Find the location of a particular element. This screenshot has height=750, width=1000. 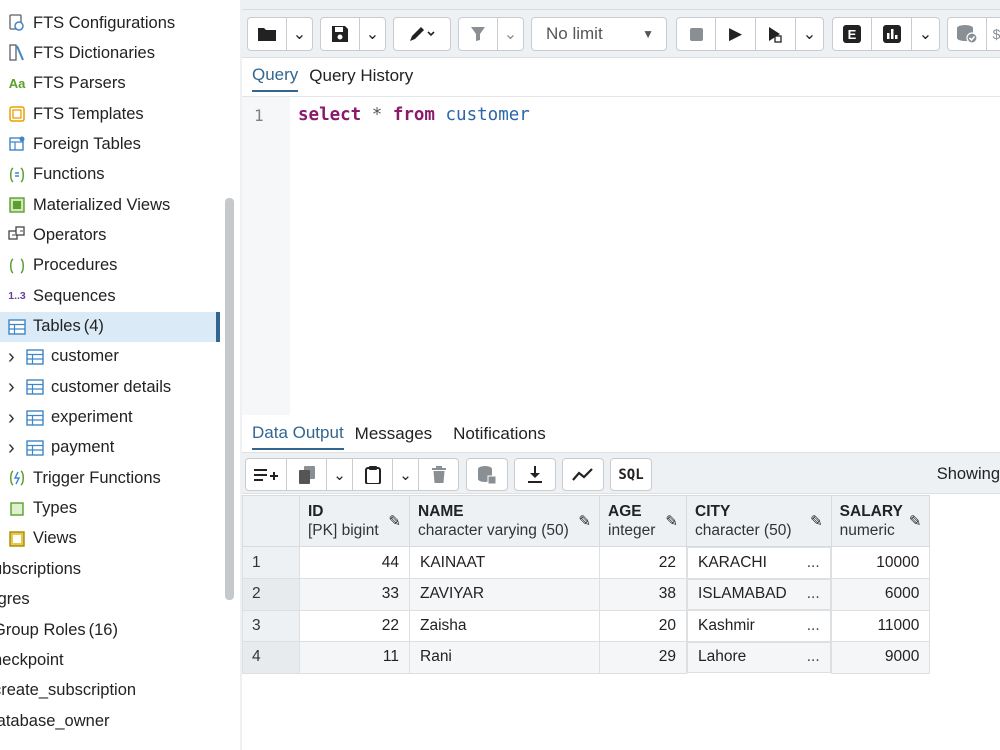

row-number-cell: 3 is located at coordinates (271, 625).